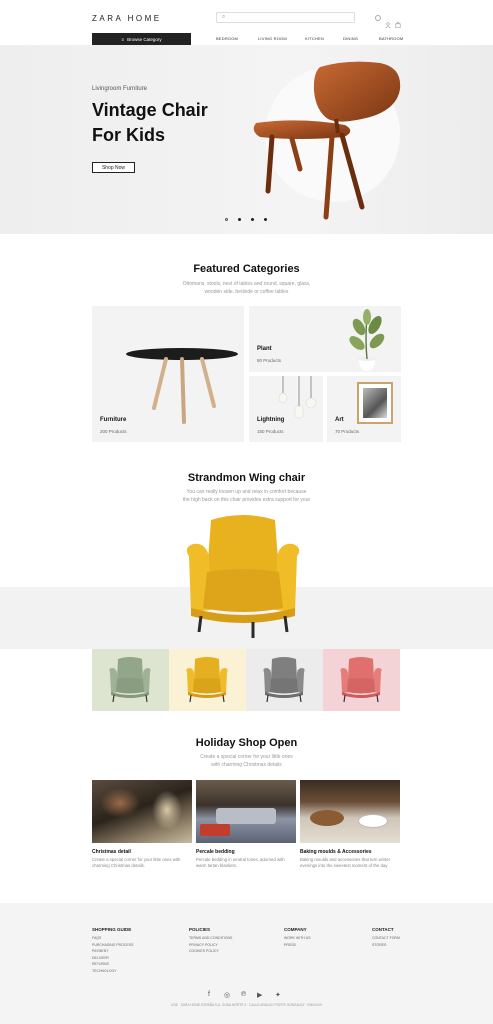 The height and width of the screenshot is (1024, 493). I want to click on browse-category-label: Browse Category, so click(144, 39).